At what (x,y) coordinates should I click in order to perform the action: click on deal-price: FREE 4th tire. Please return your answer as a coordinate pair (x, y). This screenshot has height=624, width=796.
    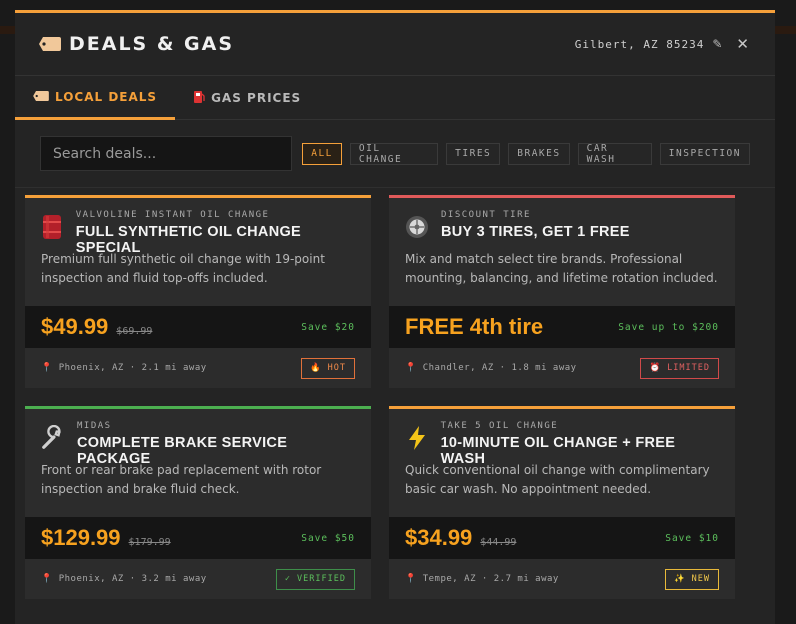
    Looking at the image, I should click on (474, 326).